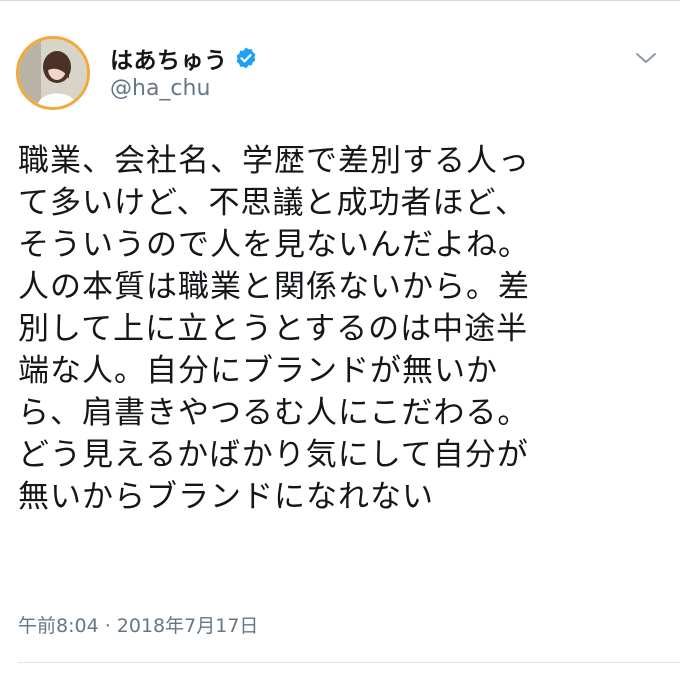 The height and width of the screenshot is (674, 680). I want to click on tweet-line: て多いけど、不思議と成功者ほど、, so click(272, 203).